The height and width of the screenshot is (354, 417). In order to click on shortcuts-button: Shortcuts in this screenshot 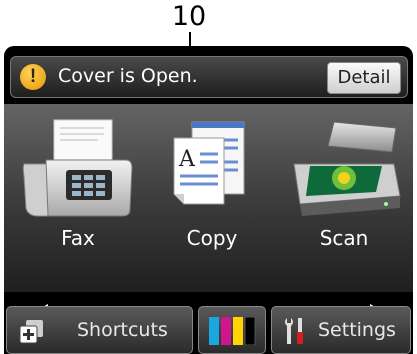, I will do `click(99, 330)`.